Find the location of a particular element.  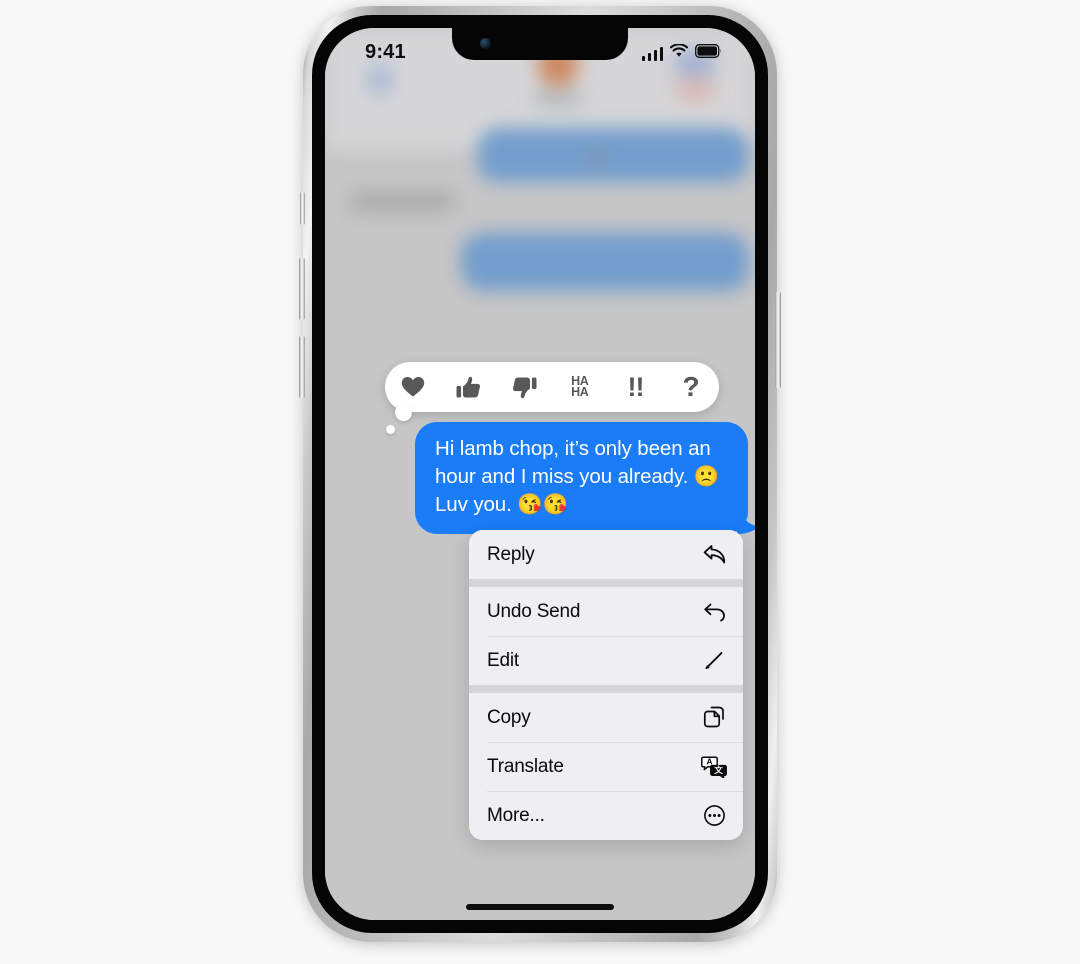

wifi-icon is located at coordinates (679, 53).